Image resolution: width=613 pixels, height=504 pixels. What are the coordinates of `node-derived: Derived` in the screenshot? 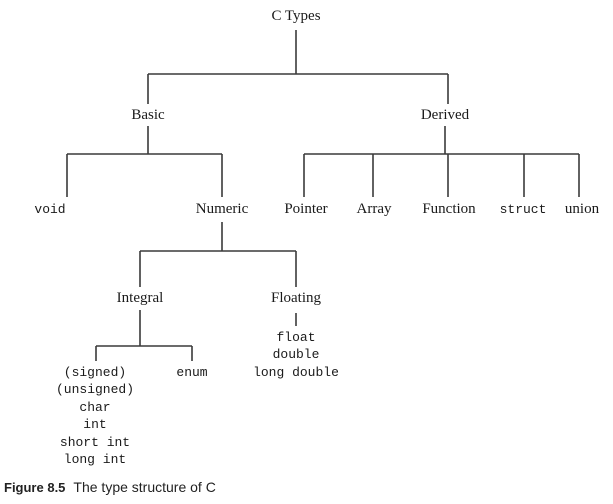 It's located at (445, 115).